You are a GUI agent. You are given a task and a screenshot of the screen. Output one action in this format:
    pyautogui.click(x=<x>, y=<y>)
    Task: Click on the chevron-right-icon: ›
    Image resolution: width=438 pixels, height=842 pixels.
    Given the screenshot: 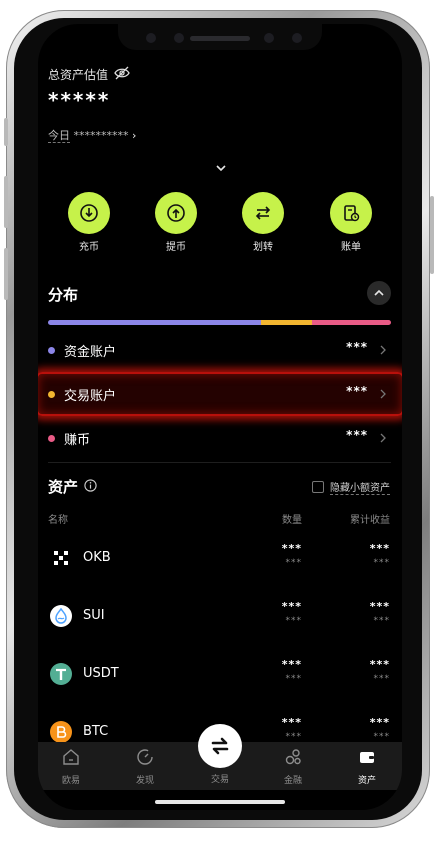 What is the action you would take?
    pyautogui.click(x=134, y=135)
    